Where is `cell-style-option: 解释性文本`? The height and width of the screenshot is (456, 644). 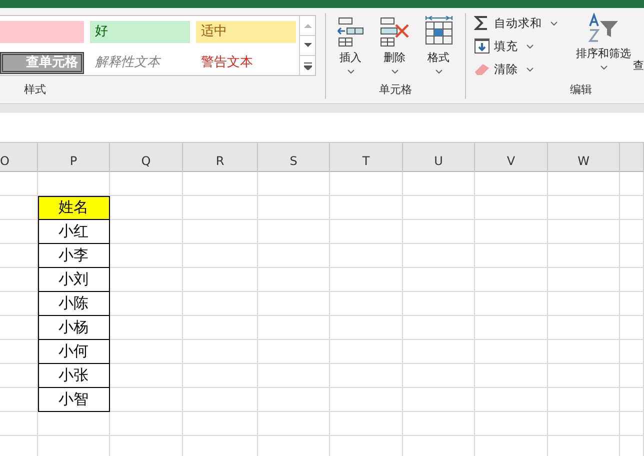 cell-style-option: 解释性文本 is located at coordinates (140, 63).